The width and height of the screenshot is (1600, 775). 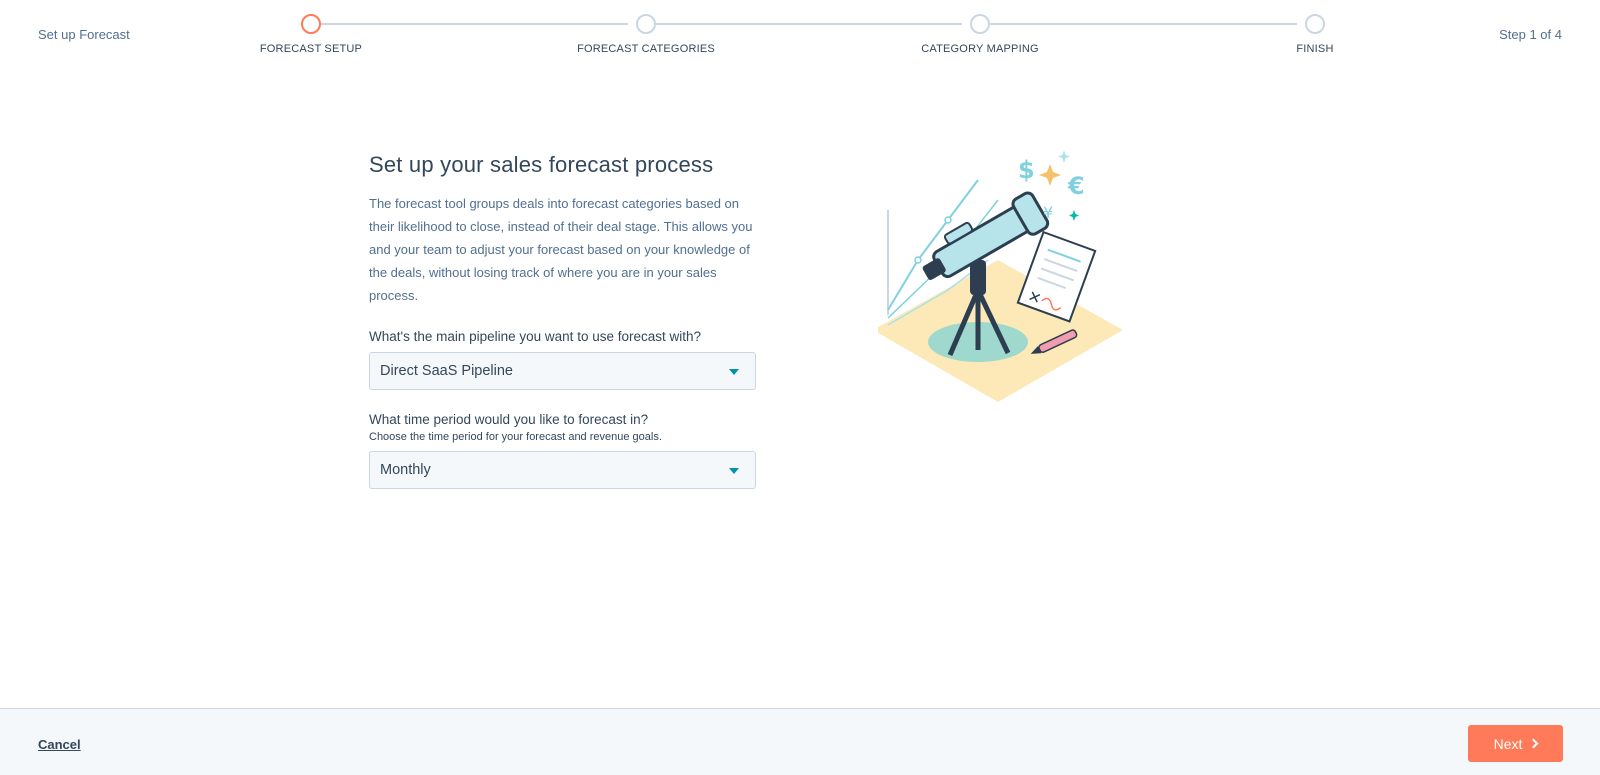 What do you see at coordinates (1315, 24) in the screenshot?
I see `step-indicator-finish` at bounding box center [1315, 24].